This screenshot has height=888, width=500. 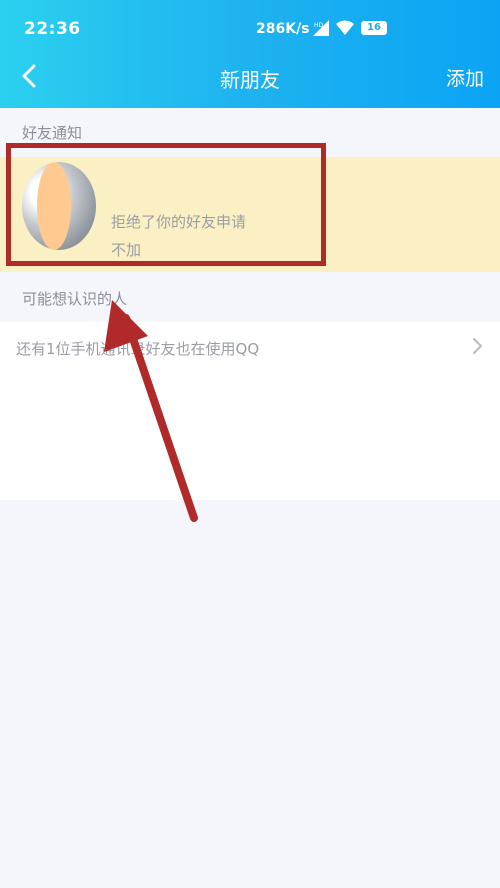 I want to click on section-label-friend-notifications: 好友通知, so click(x=52, y=133).